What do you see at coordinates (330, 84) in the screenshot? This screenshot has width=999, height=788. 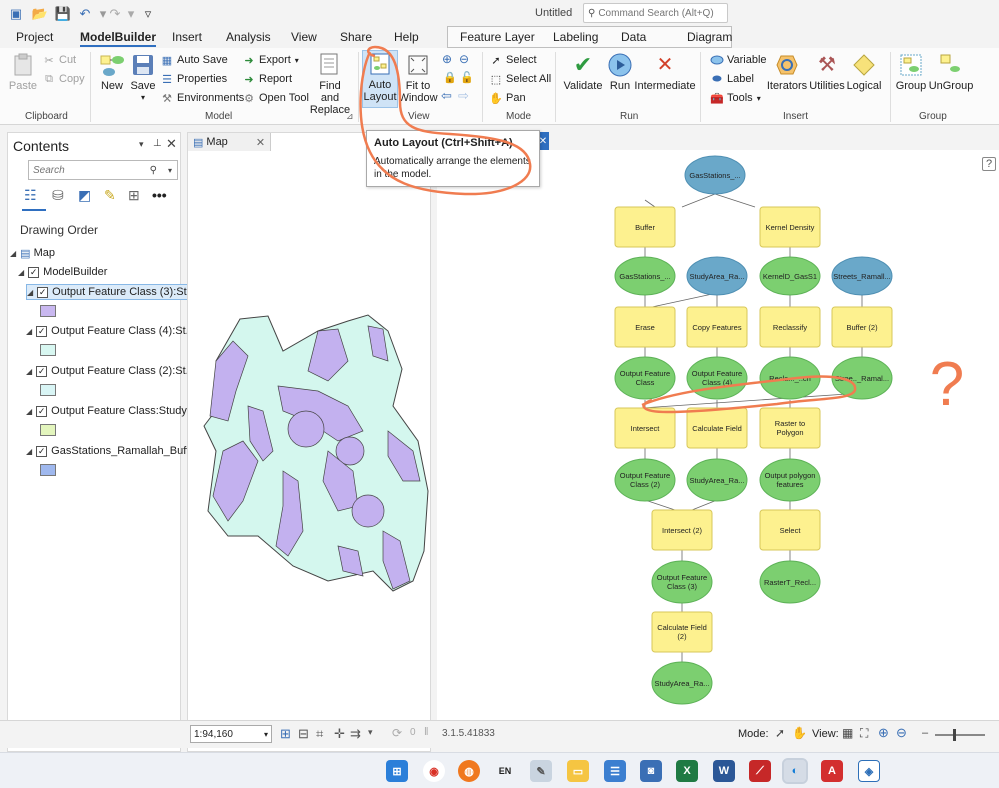 I see `find-replace-button: Find and Replace` at bounding box center [330, 84].